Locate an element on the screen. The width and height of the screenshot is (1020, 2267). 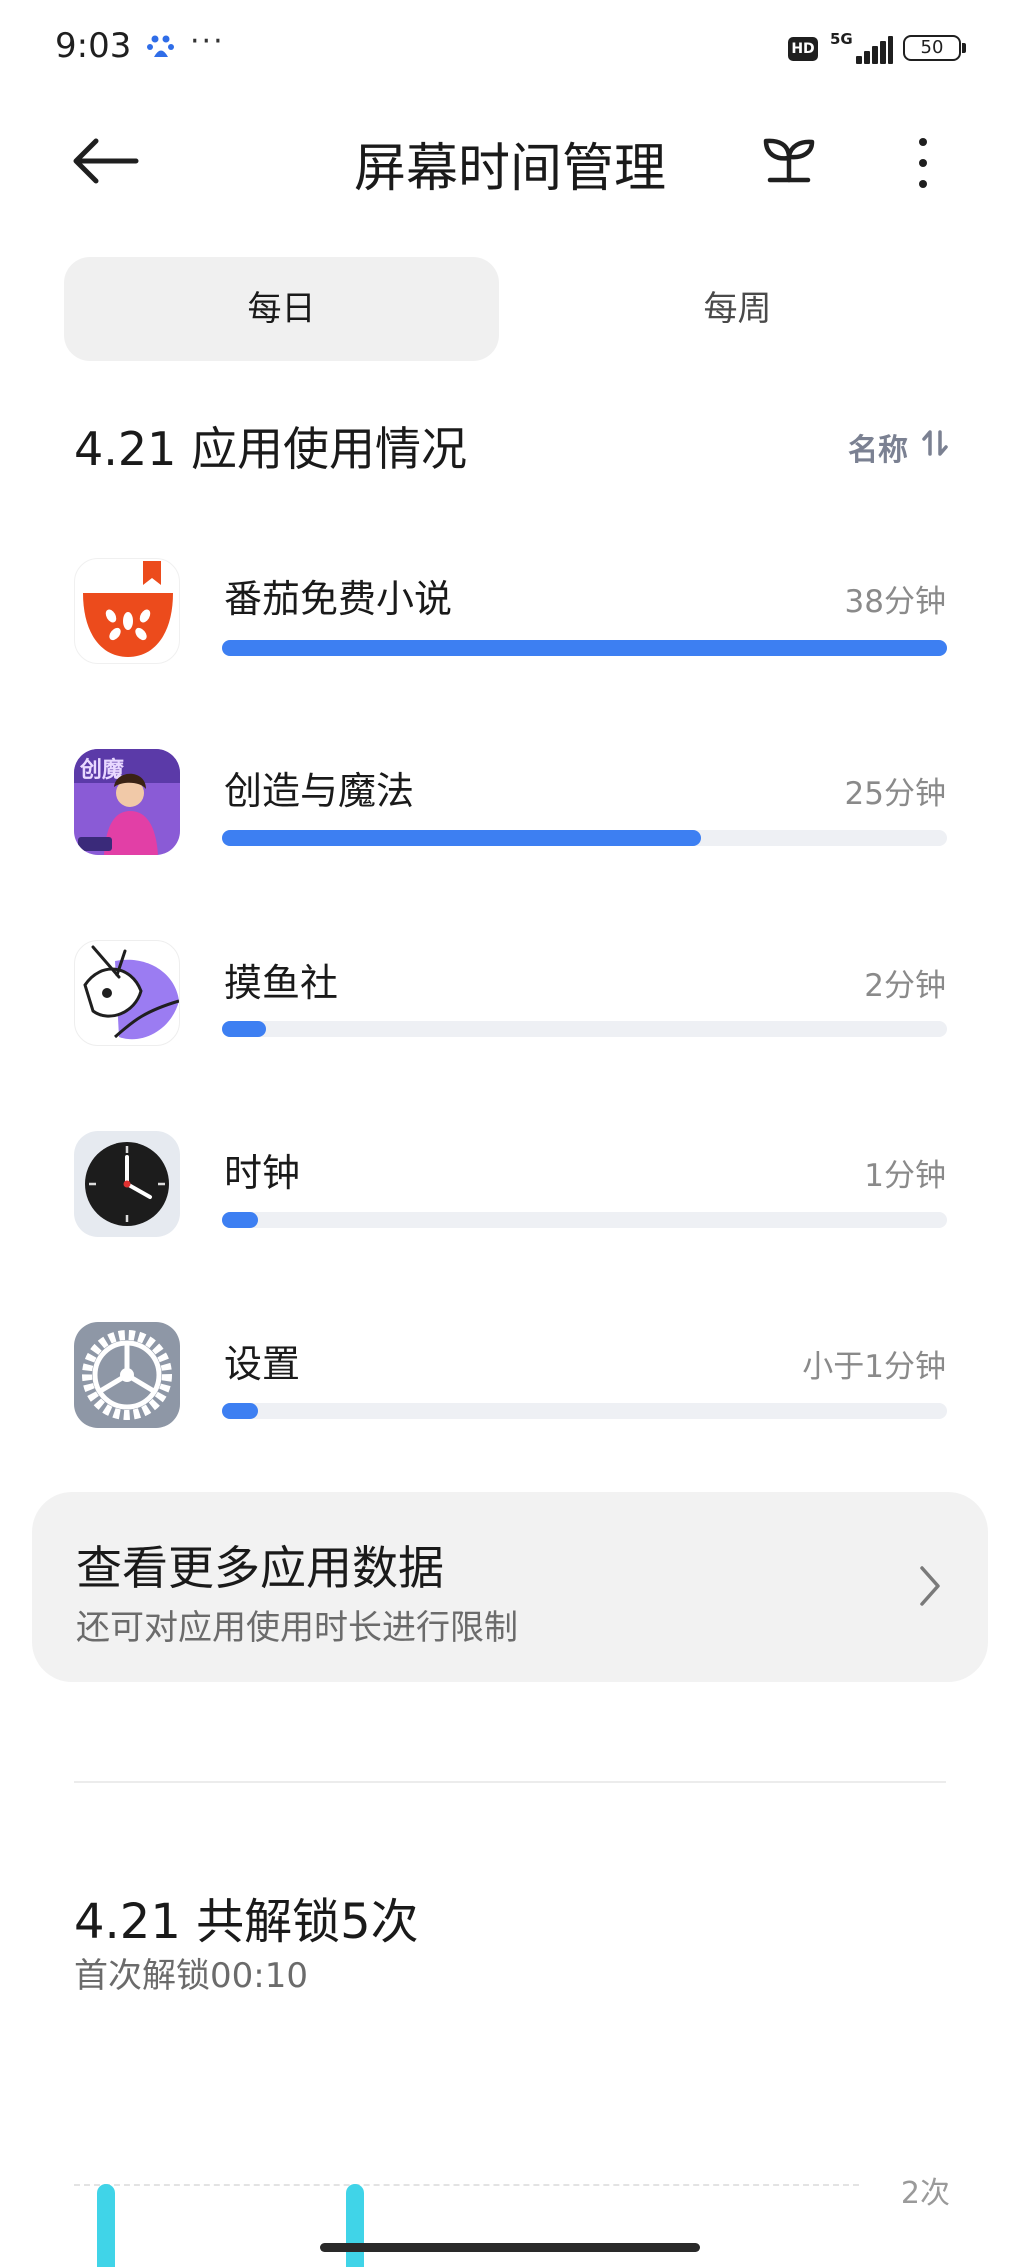
more-vertical-icon is located at coordinates (923, 163).